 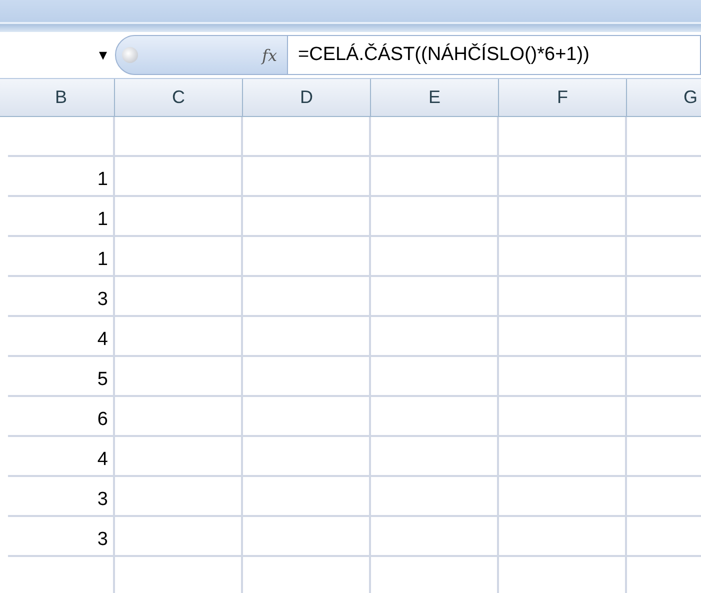 What do you see at coordinates (179, 98) in the screenshot?
I see `column-header: C` at bounding box center [179, 98].